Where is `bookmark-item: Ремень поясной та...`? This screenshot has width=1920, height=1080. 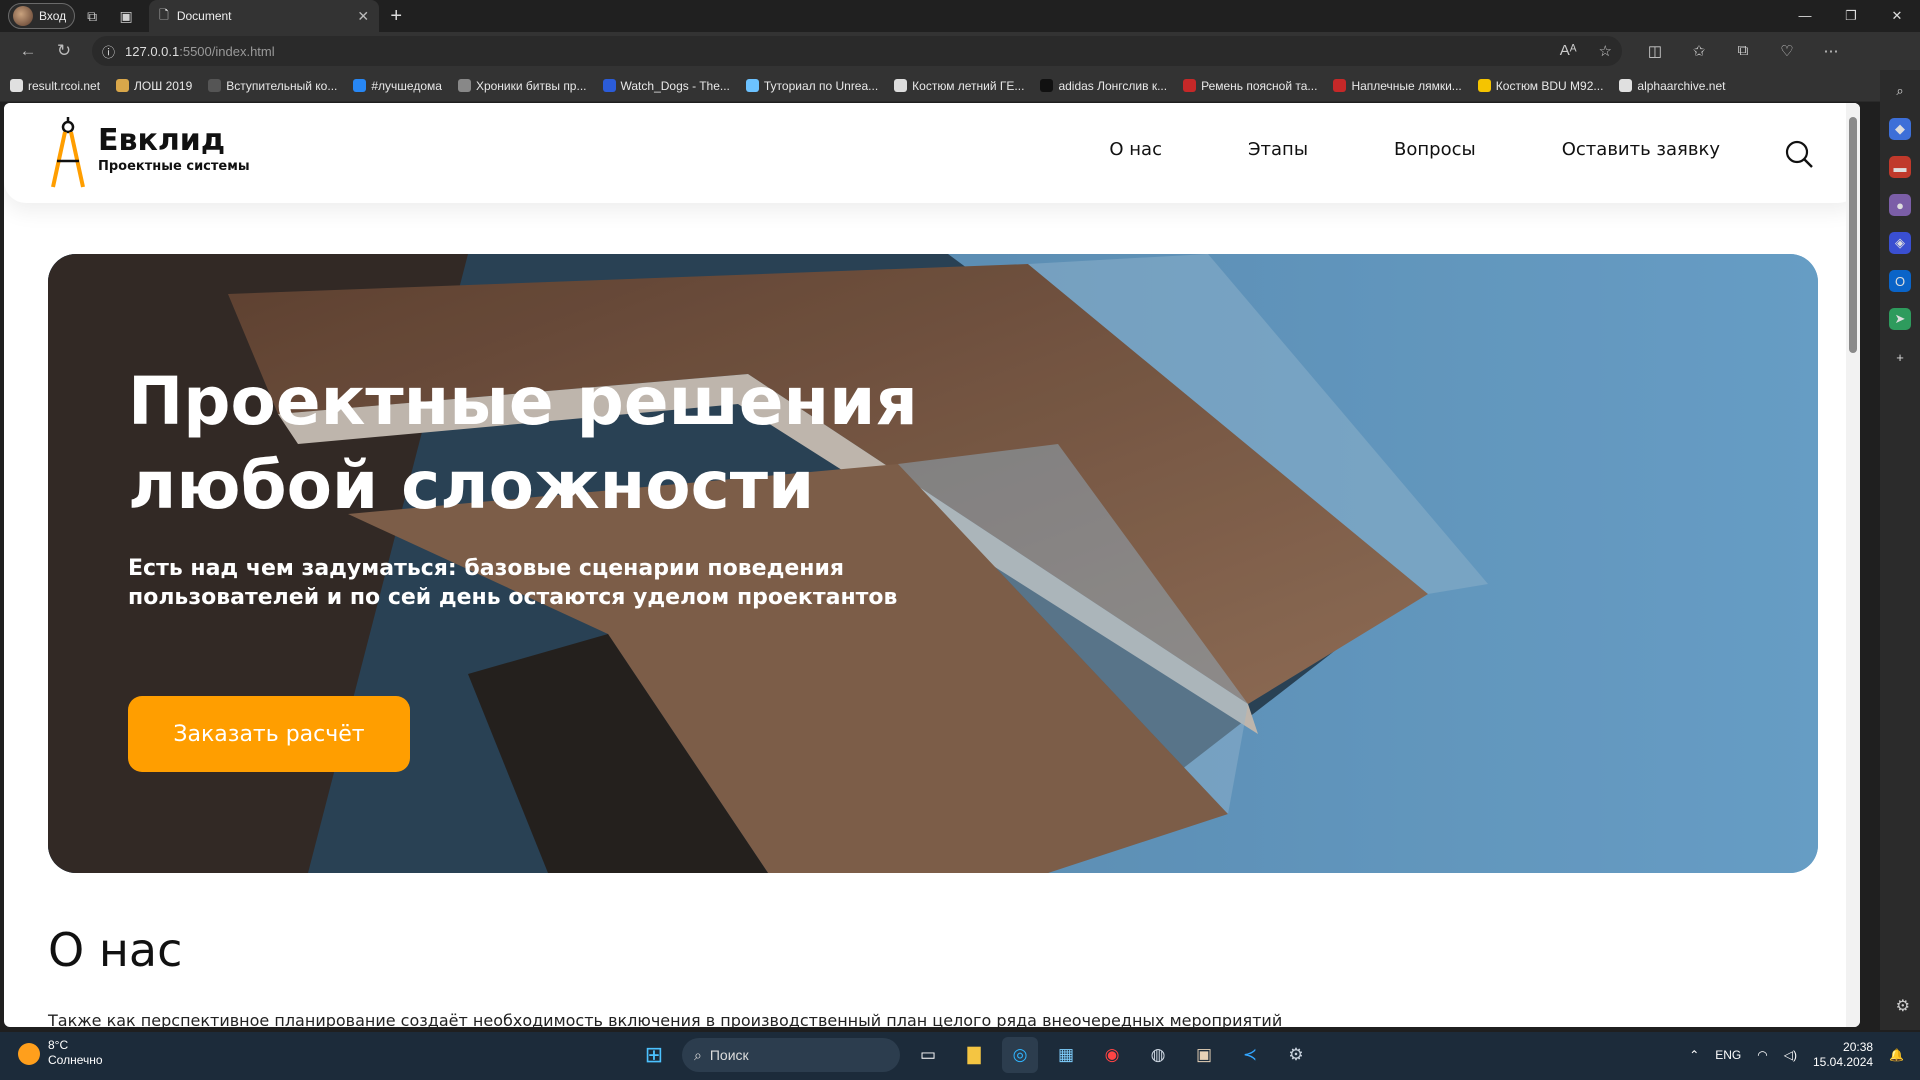
bookmark-item: Ремень поясной та... is located at coordinates (1250, 86).